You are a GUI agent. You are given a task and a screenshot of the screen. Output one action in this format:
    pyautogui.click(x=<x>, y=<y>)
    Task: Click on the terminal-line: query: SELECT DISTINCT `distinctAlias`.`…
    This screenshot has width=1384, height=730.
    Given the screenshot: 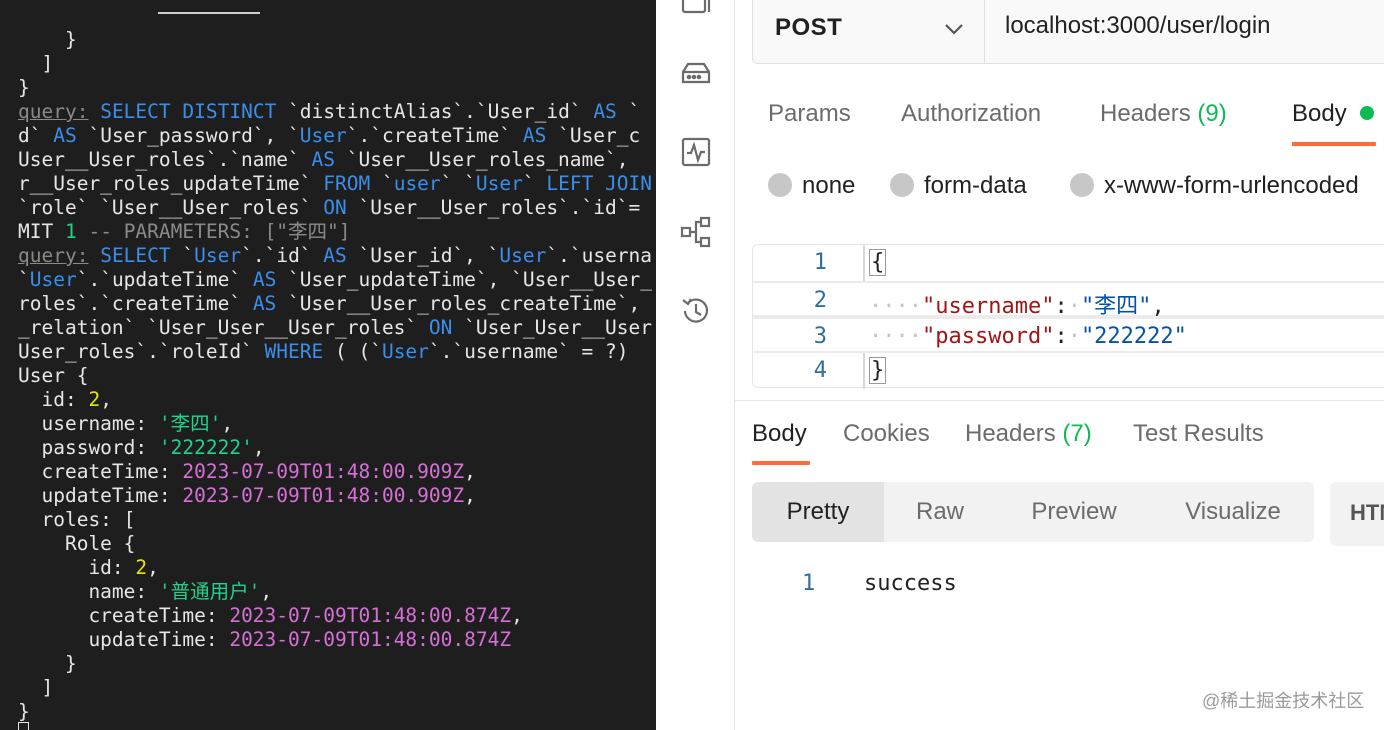 What is the action you would take?
    pyautogui.click(x=335, y=112)
    